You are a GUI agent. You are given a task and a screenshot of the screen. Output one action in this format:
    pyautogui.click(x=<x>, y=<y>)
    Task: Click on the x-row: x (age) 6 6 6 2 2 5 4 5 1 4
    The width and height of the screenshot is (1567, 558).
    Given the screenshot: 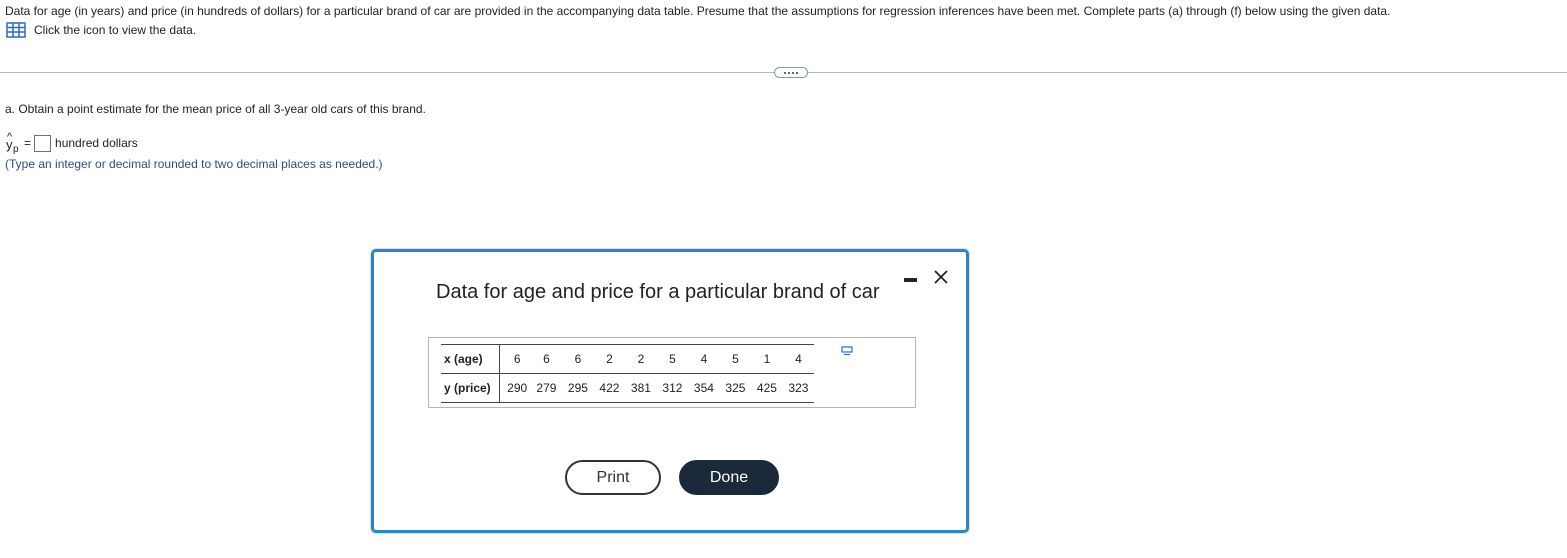 What is the action you would take?
    pyautogui.click(x=628, y=359)
    